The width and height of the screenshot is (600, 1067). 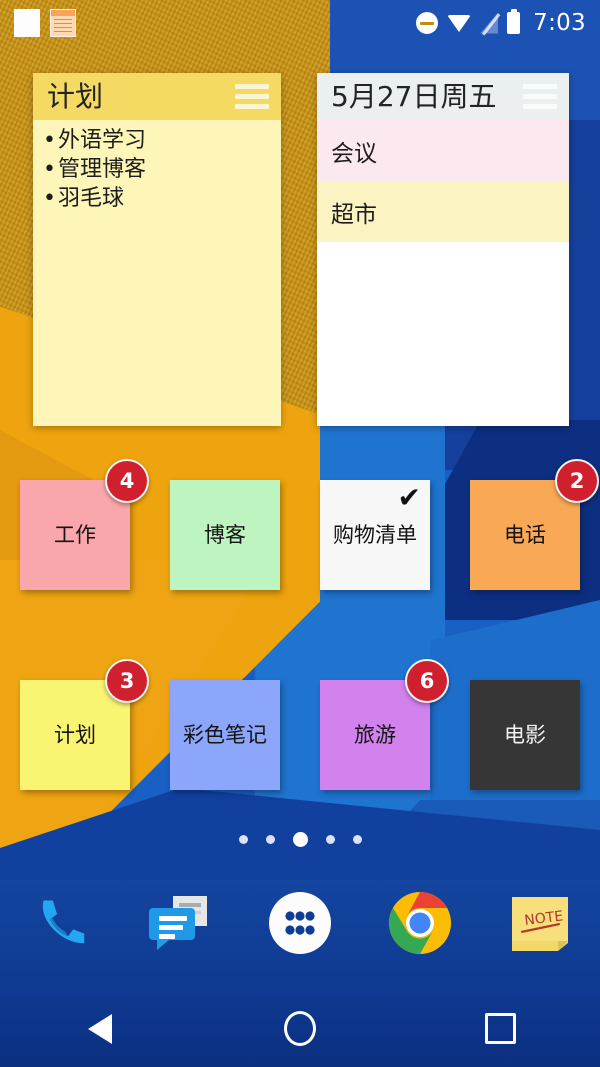 I want to click on app-cell: 旅游 6, so click(x=375, y=769).